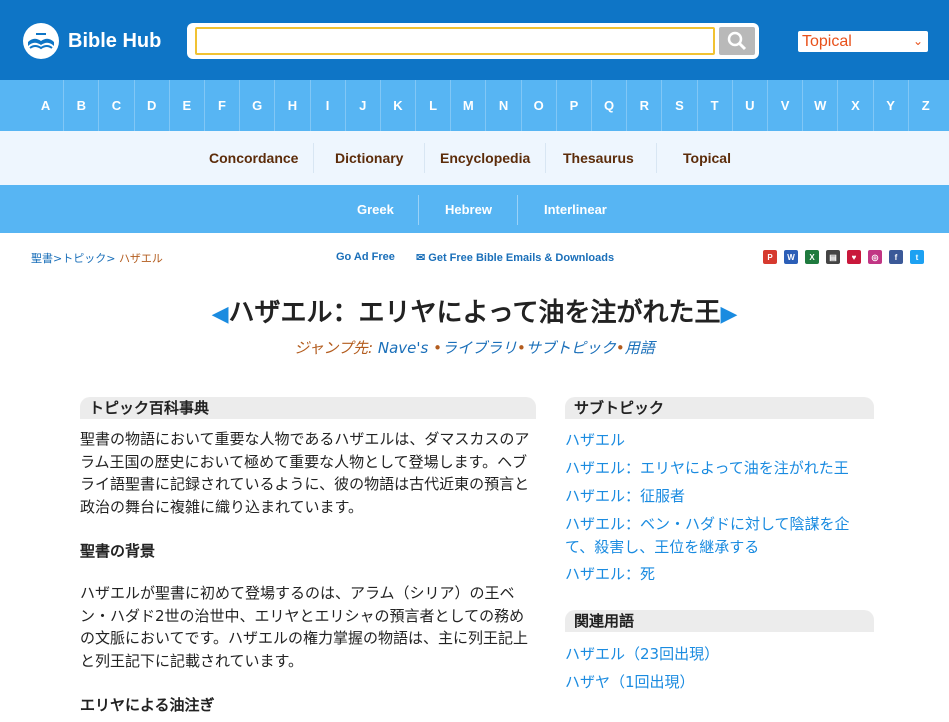 Image resolution: width=949 pixels, height=722 pixels. I want to click on alpha-link-i: I, so click(327, 105).